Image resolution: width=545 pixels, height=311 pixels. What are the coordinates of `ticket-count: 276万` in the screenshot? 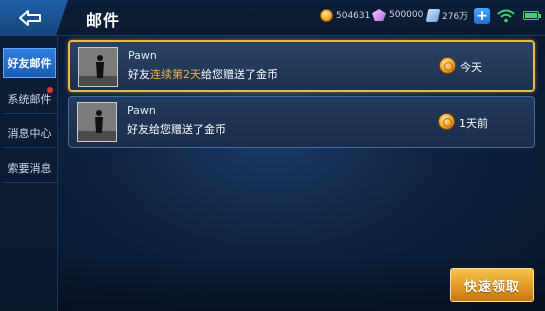 It's located at (455, 17).